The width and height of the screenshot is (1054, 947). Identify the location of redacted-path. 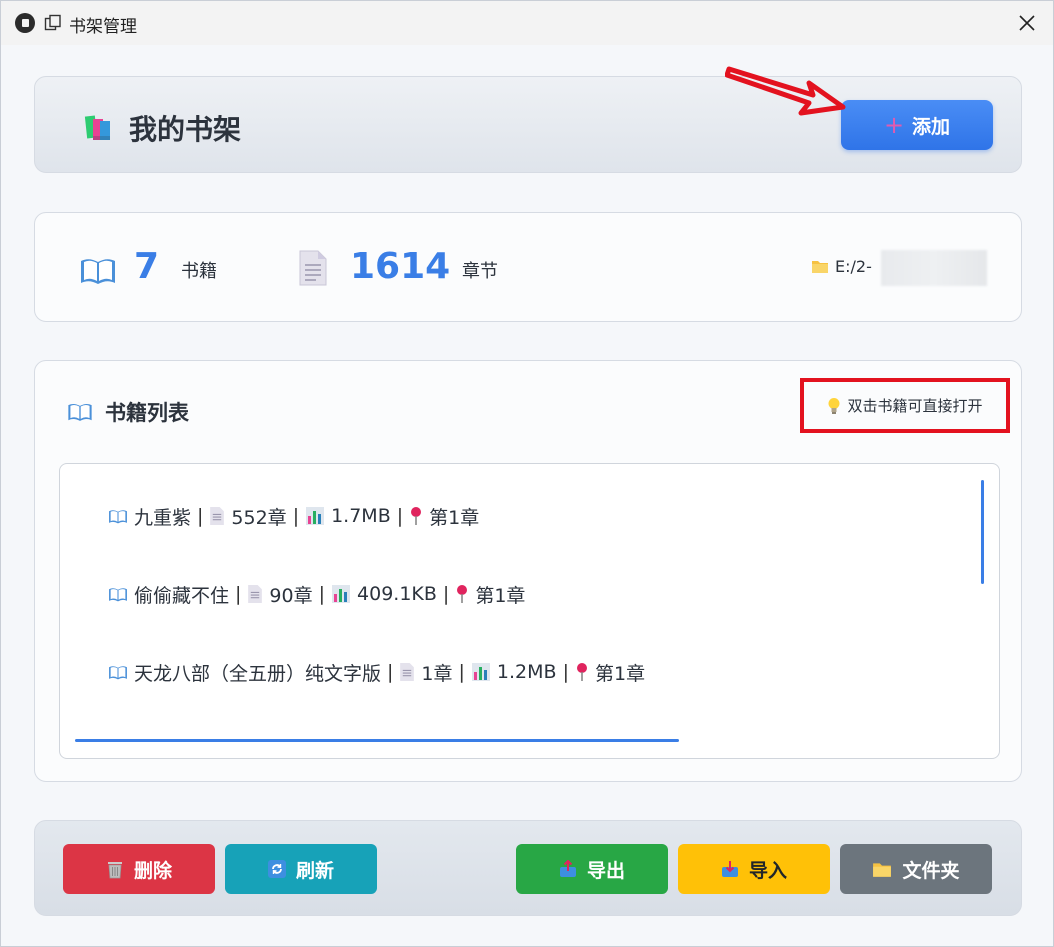
(934, 268).